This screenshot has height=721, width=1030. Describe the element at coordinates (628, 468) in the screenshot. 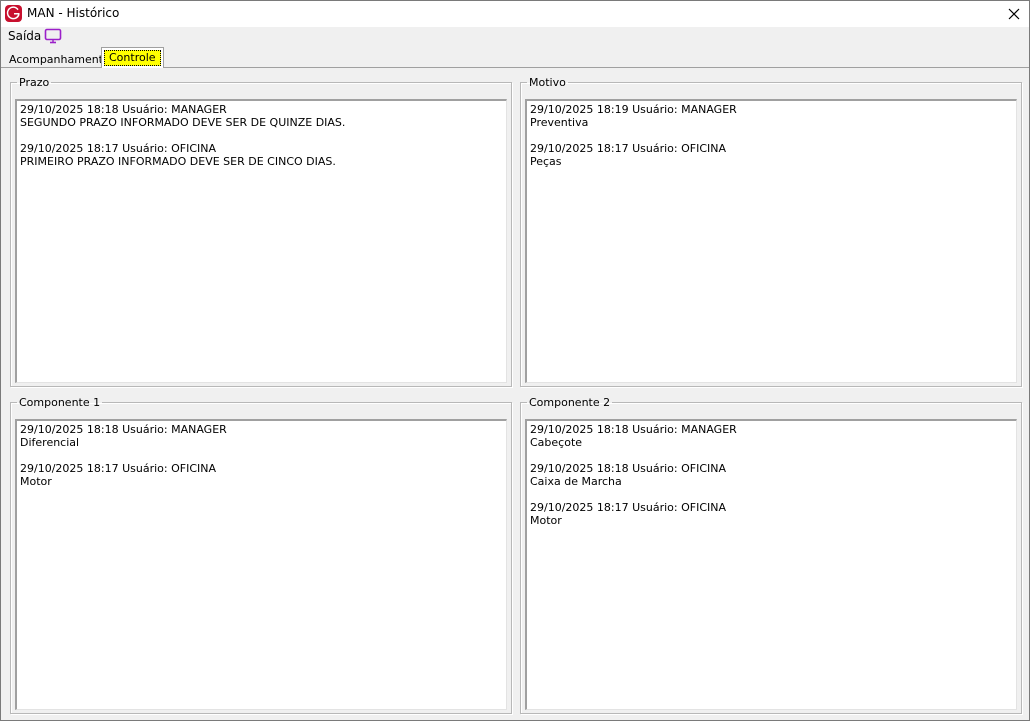

I see `entry-header: 29/10/2025 18:18 Usuário: OFICINA` at that location.